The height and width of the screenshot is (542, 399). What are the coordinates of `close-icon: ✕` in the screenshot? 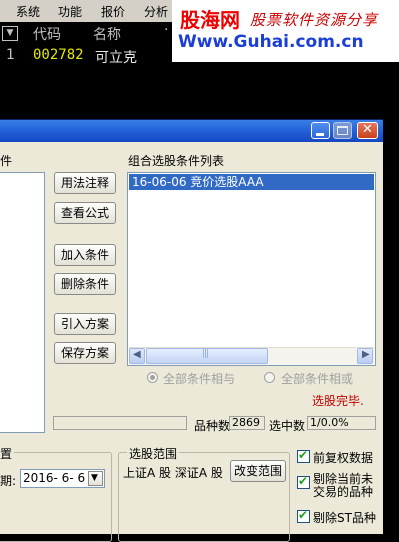 It's located at (367, 129).